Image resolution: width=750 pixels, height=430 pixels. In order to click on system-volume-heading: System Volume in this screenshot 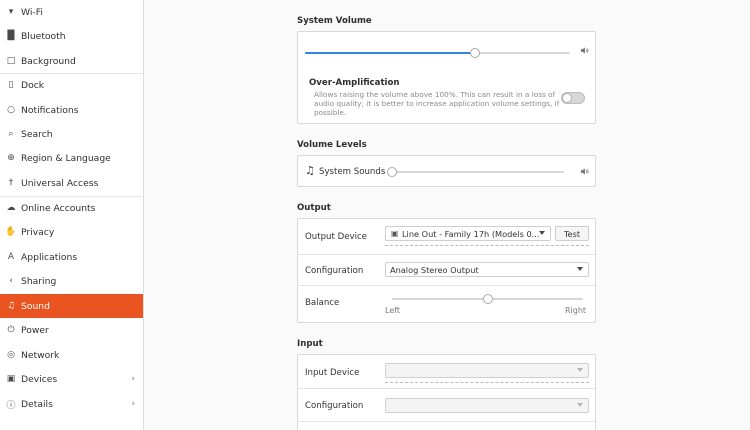, I will do `click(334, 21)`.